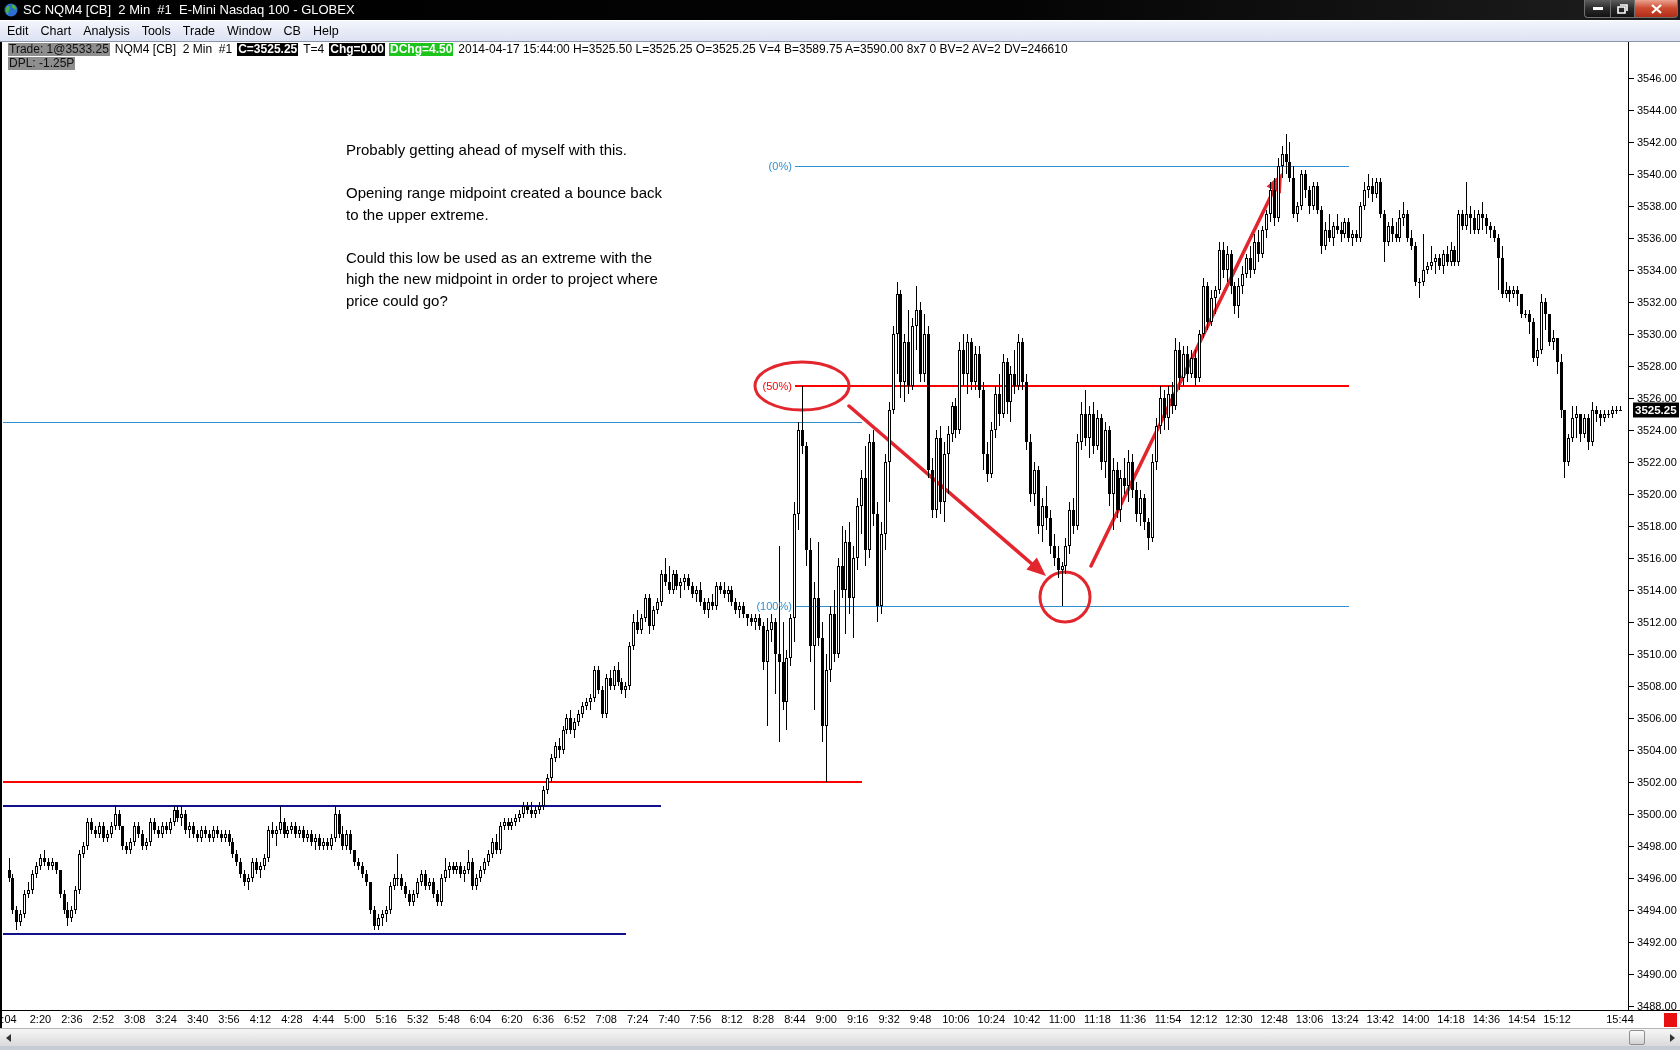  What do you see at coordinates (1657, 910) in the screenshot?
I see `price-axis-label: 3494.00` at bounding box center [1657, 910].